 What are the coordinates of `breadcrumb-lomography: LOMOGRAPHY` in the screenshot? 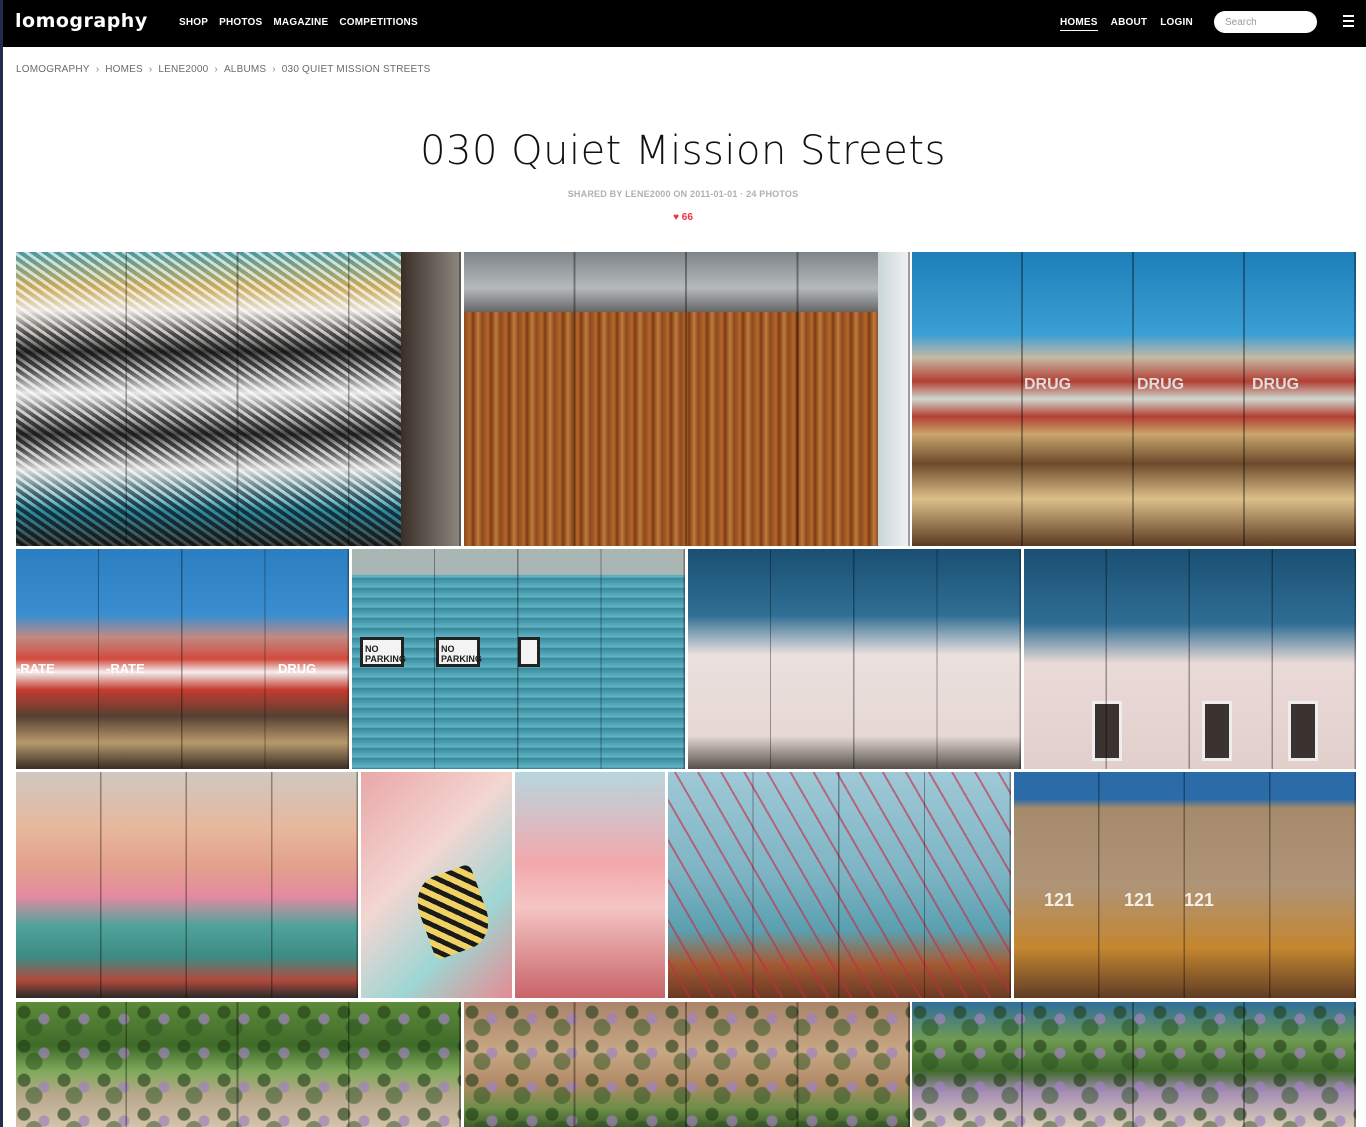 It's located at (53, 69).